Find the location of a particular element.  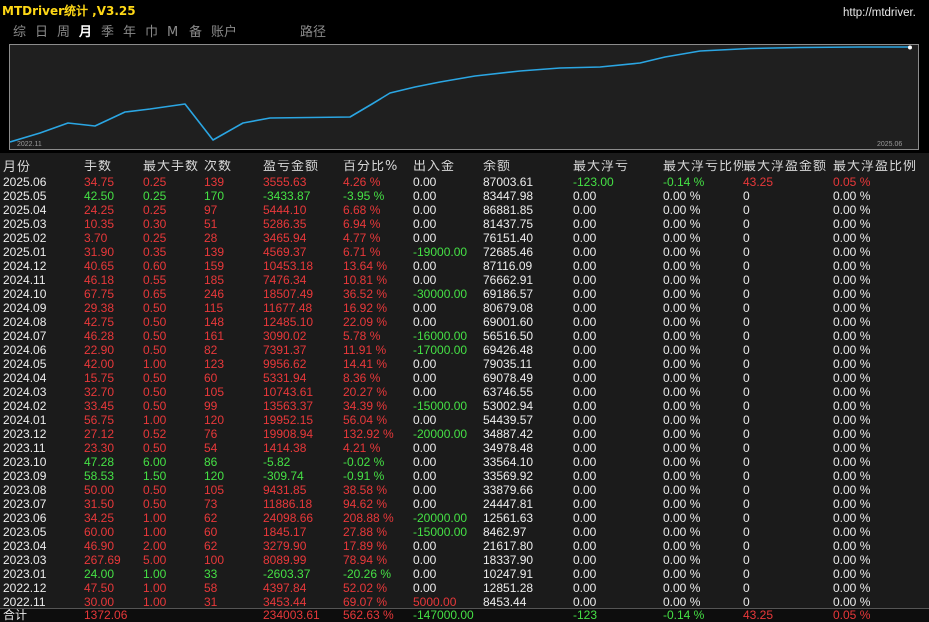

cell-max-lots: 1.50 is located at coordinates (155, 476).